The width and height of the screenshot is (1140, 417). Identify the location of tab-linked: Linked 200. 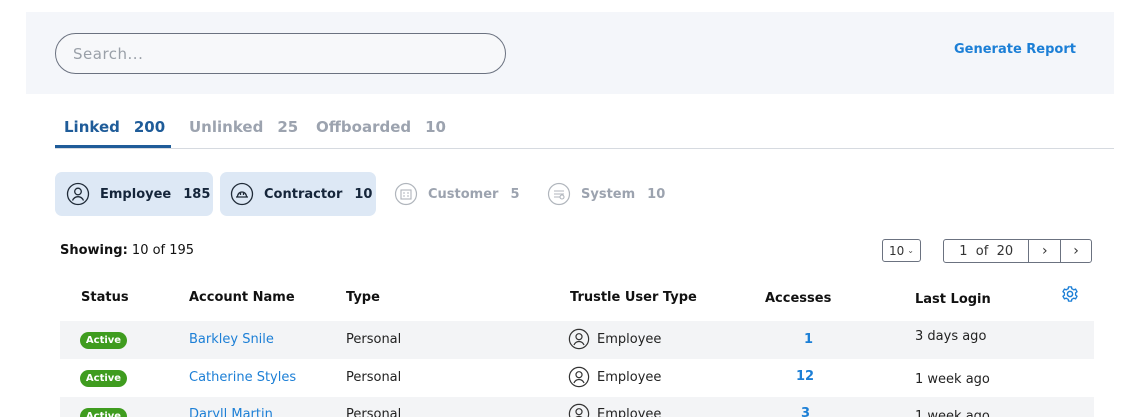
(114, 127).